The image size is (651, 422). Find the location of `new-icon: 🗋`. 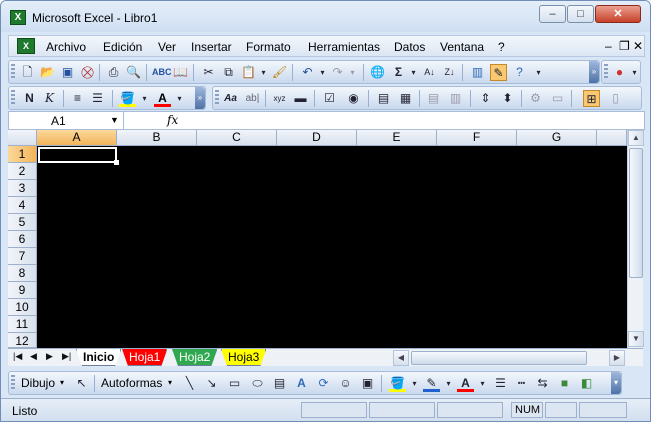

new-icon: 🗋 is located at coordinates (27, 72).